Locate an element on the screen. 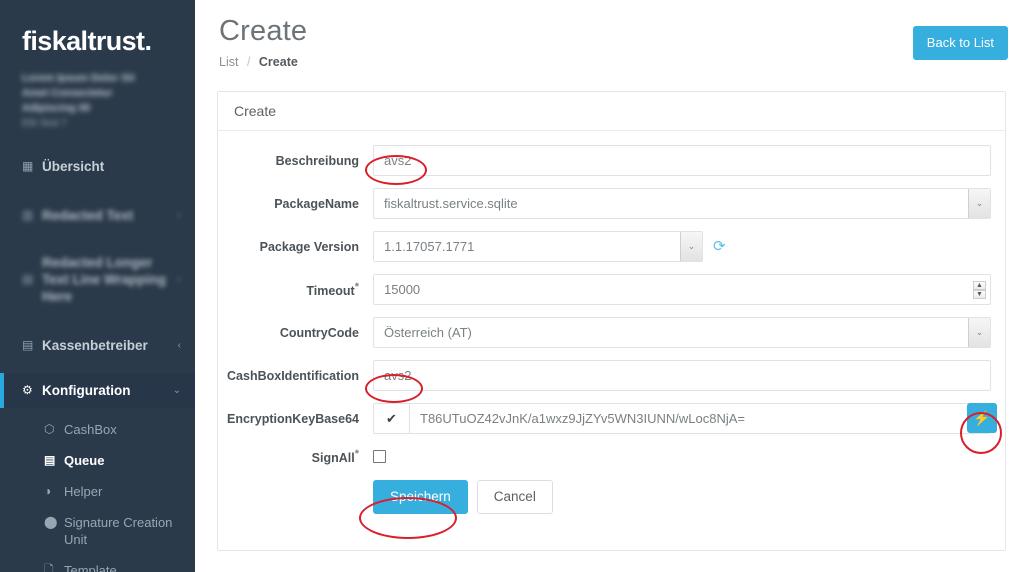 The width and height of the screenshot is (1024, 572). back-to-list-button: Back to List is located at coordinates (960, 43).